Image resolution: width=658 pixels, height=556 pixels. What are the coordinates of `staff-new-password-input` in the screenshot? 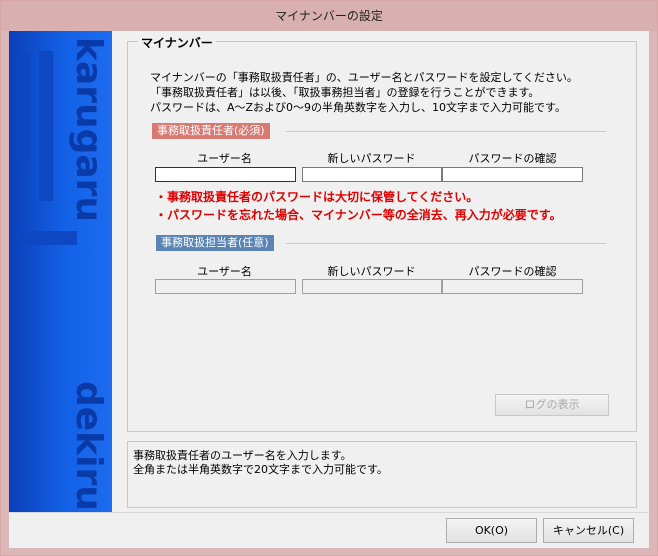 It's located at (372, 286).